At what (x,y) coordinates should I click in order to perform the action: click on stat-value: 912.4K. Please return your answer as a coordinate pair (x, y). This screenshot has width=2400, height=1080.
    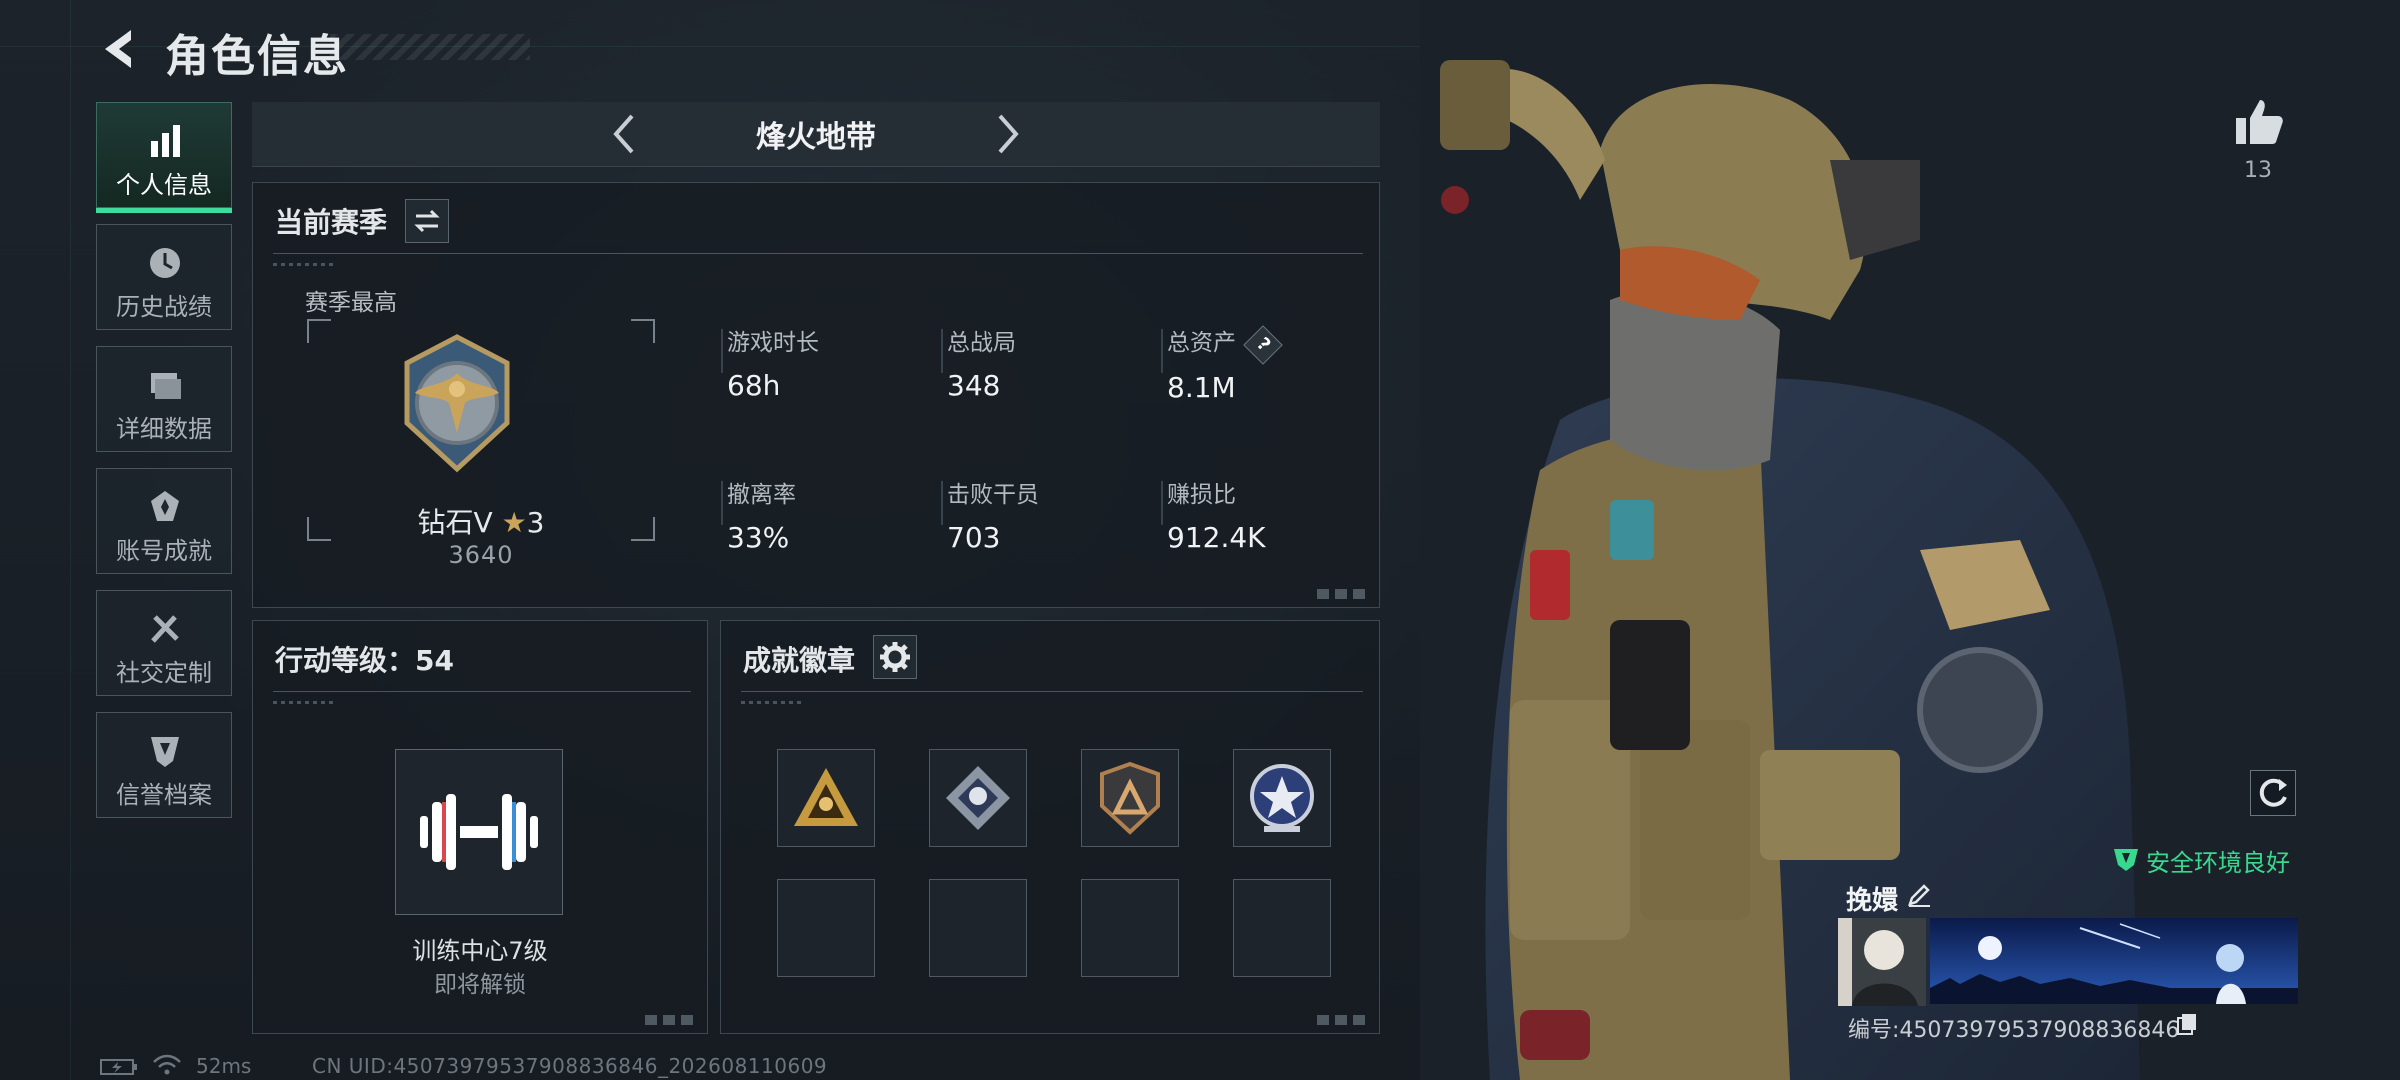
    Looking at the image, I should click on (1216, 537).